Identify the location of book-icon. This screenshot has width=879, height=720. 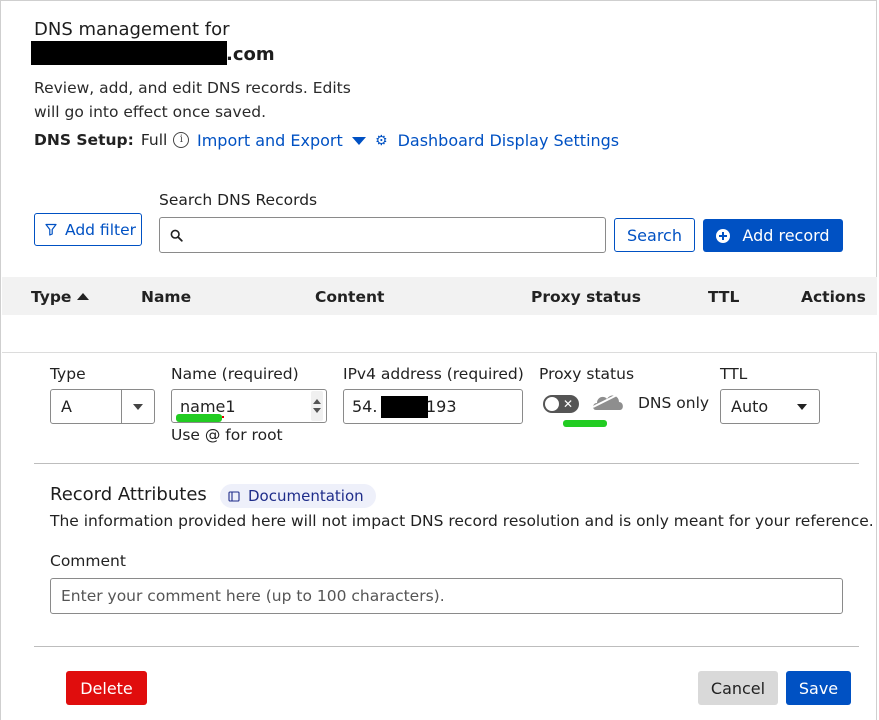
(234, 496).